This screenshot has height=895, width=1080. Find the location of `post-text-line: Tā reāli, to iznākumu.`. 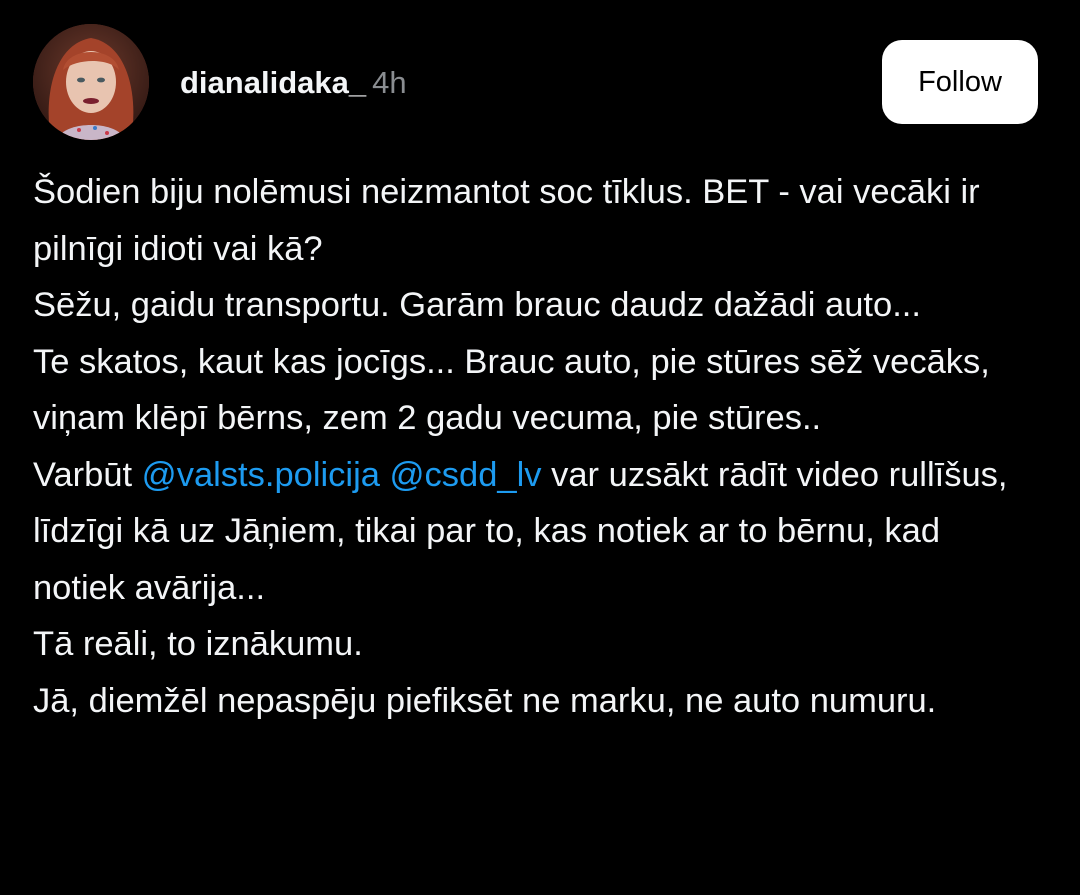

post-text-line: Tā reāli, to iznākumu. is located at coordinates (198, 644).